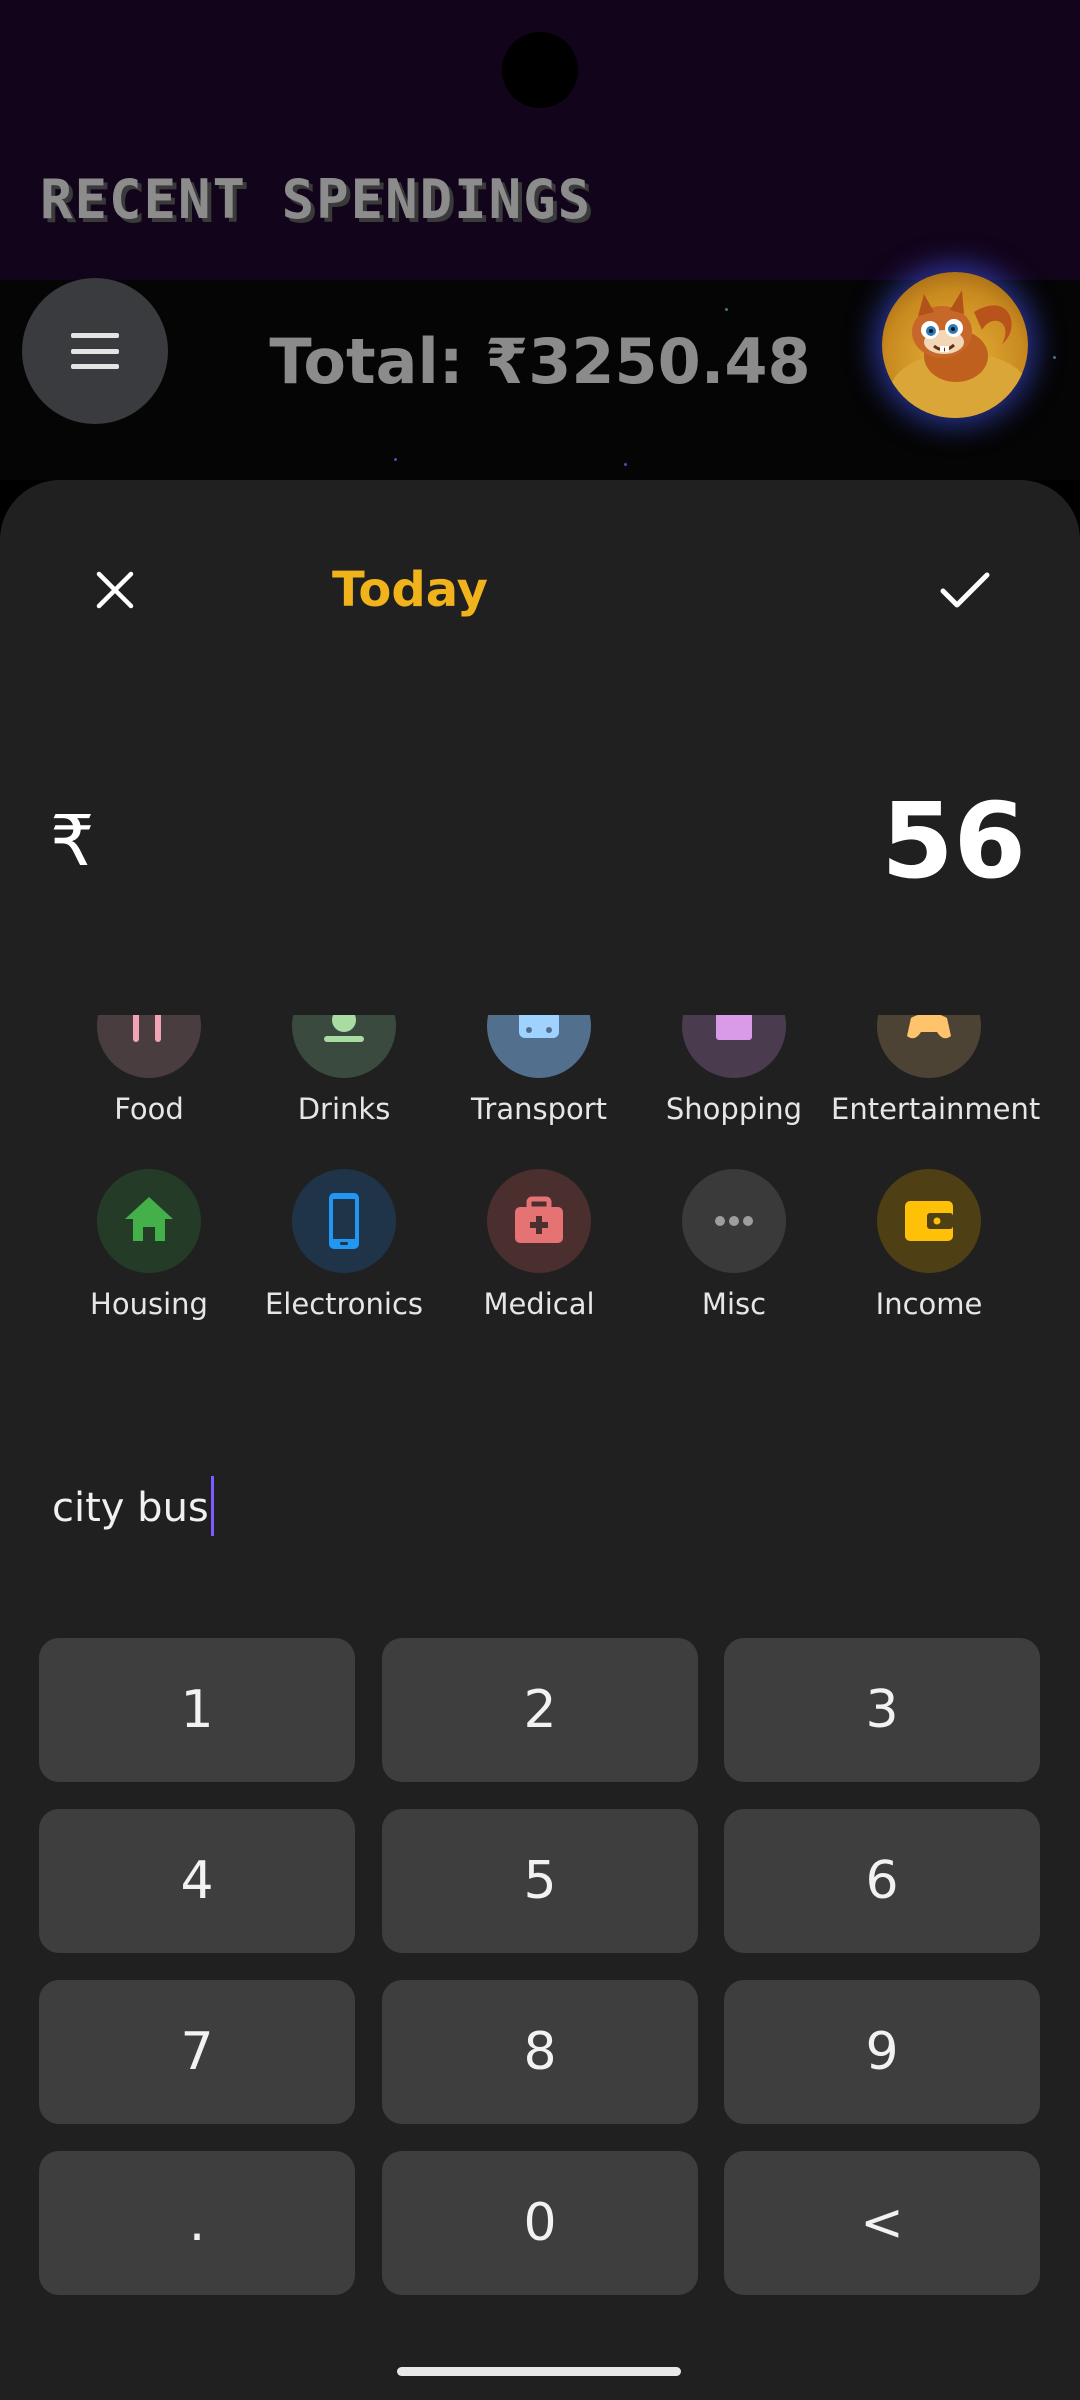  What do you see at coordinates (539, 1109) in the screenshot?
I see `category-label: Transport` at bounding box center [539, 1109].